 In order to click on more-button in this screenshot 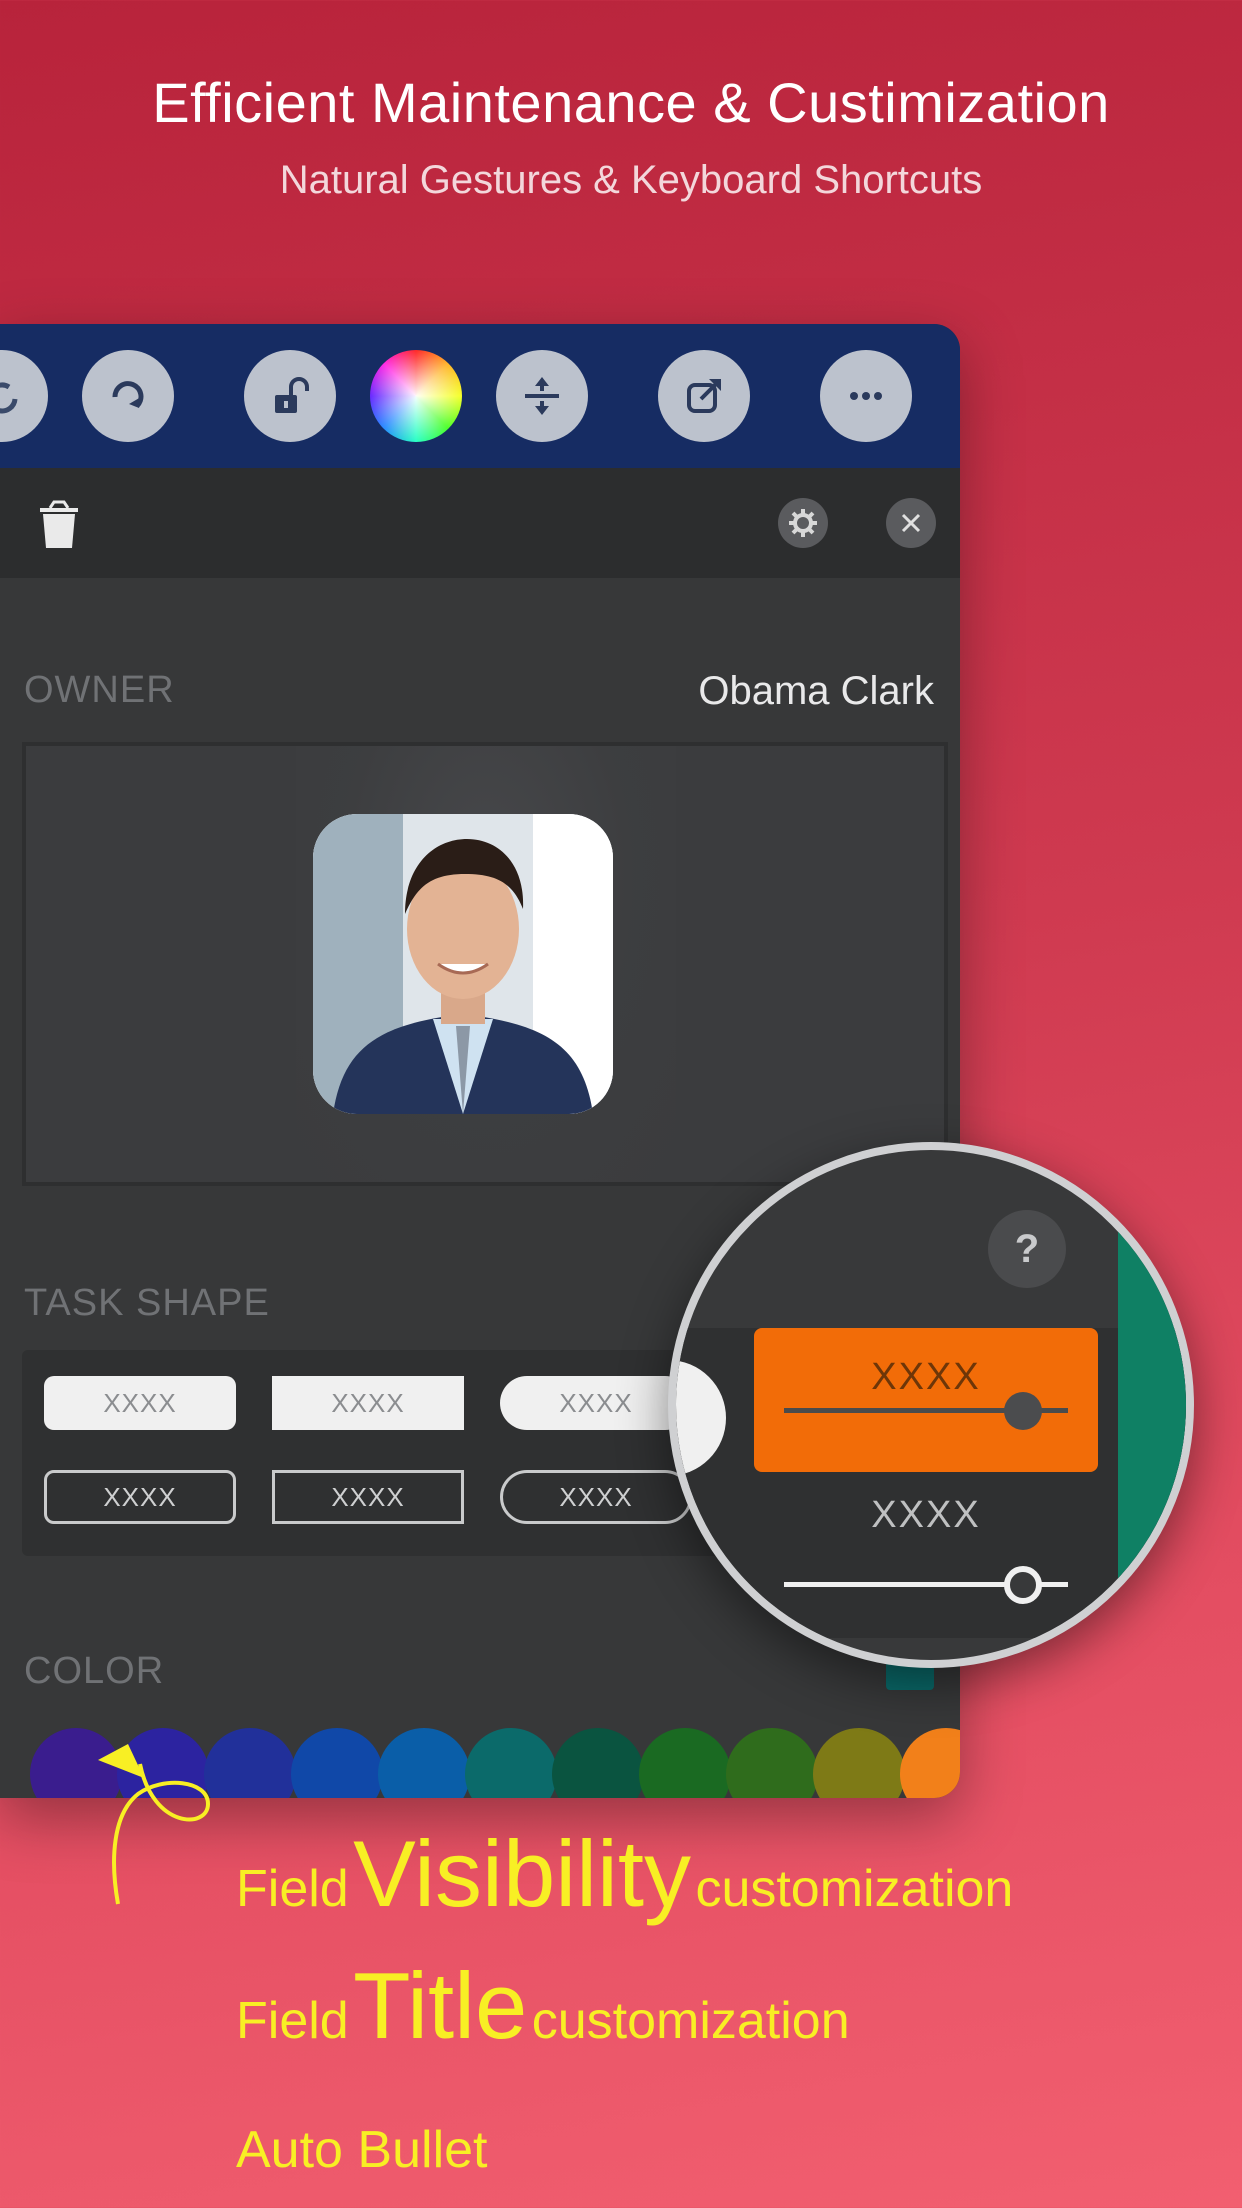, I will do `click(866, 396)`.